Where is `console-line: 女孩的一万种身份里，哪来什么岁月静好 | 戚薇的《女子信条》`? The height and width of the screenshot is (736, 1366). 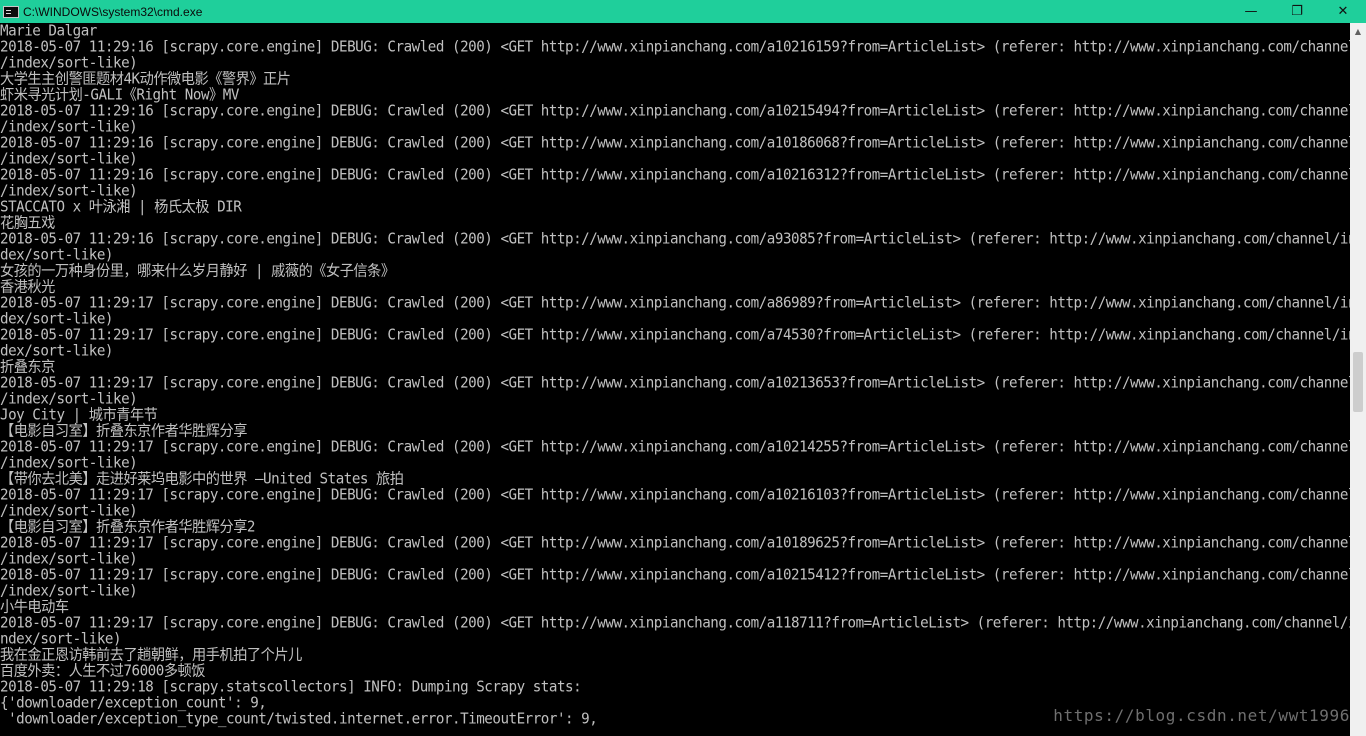
console-line: 女孩的一万种身份里，哪来什么岁月静好 | 戚薇的《女子信条》 is located at coordinates (197, 271).